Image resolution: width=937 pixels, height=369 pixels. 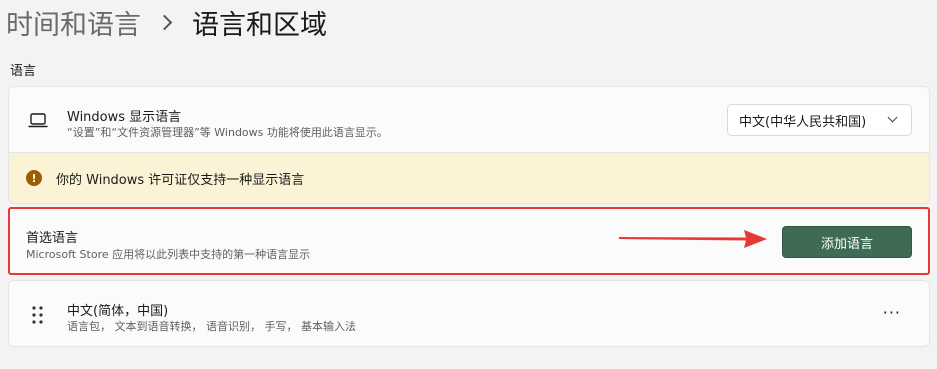 I want to click on section-label-language: 语言, so click(x=23, y=71).